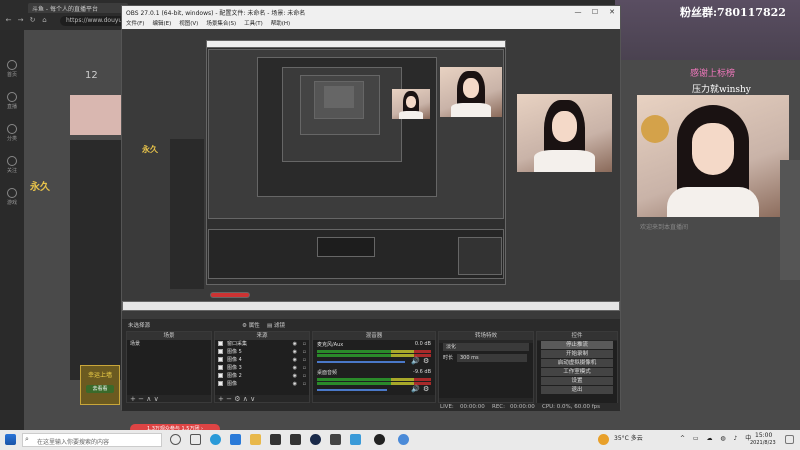 The image size is (800, 450). What do you see at coordinates (32, 20) in the screenshot?
I see `reload-icon: ↻` at bounding box center [32, 20].